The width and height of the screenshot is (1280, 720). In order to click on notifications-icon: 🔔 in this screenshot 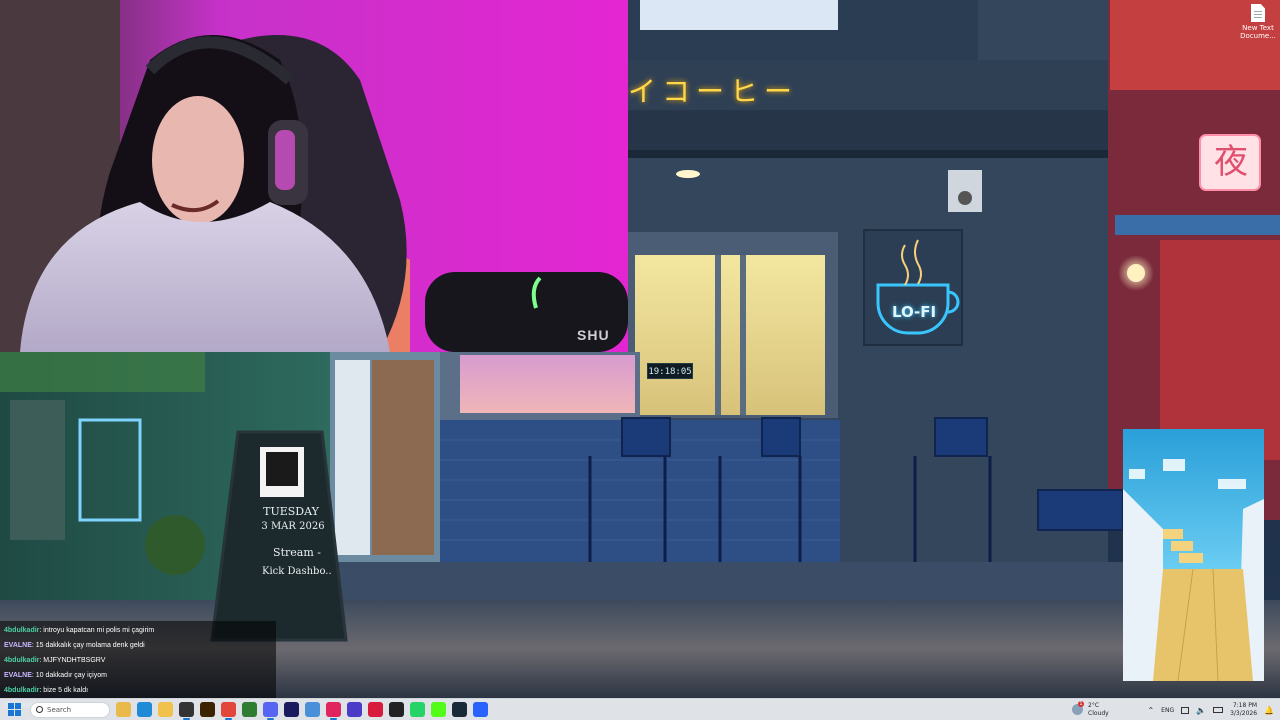, I will do `click(1269, 710)`.